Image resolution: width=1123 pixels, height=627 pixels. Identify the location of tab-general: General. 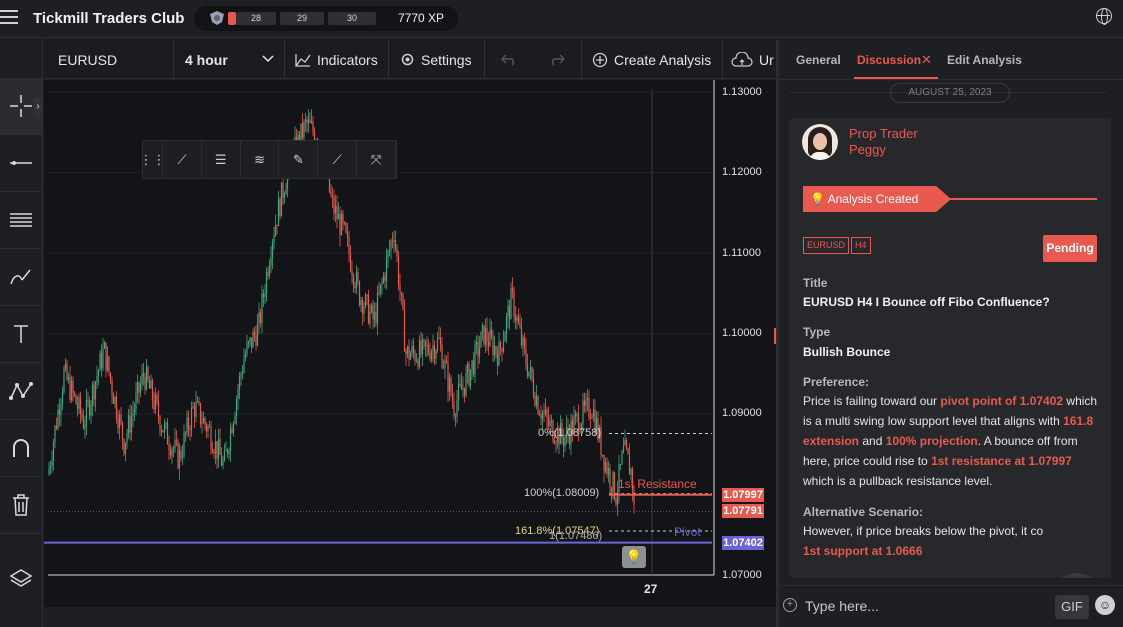
(818, 60).